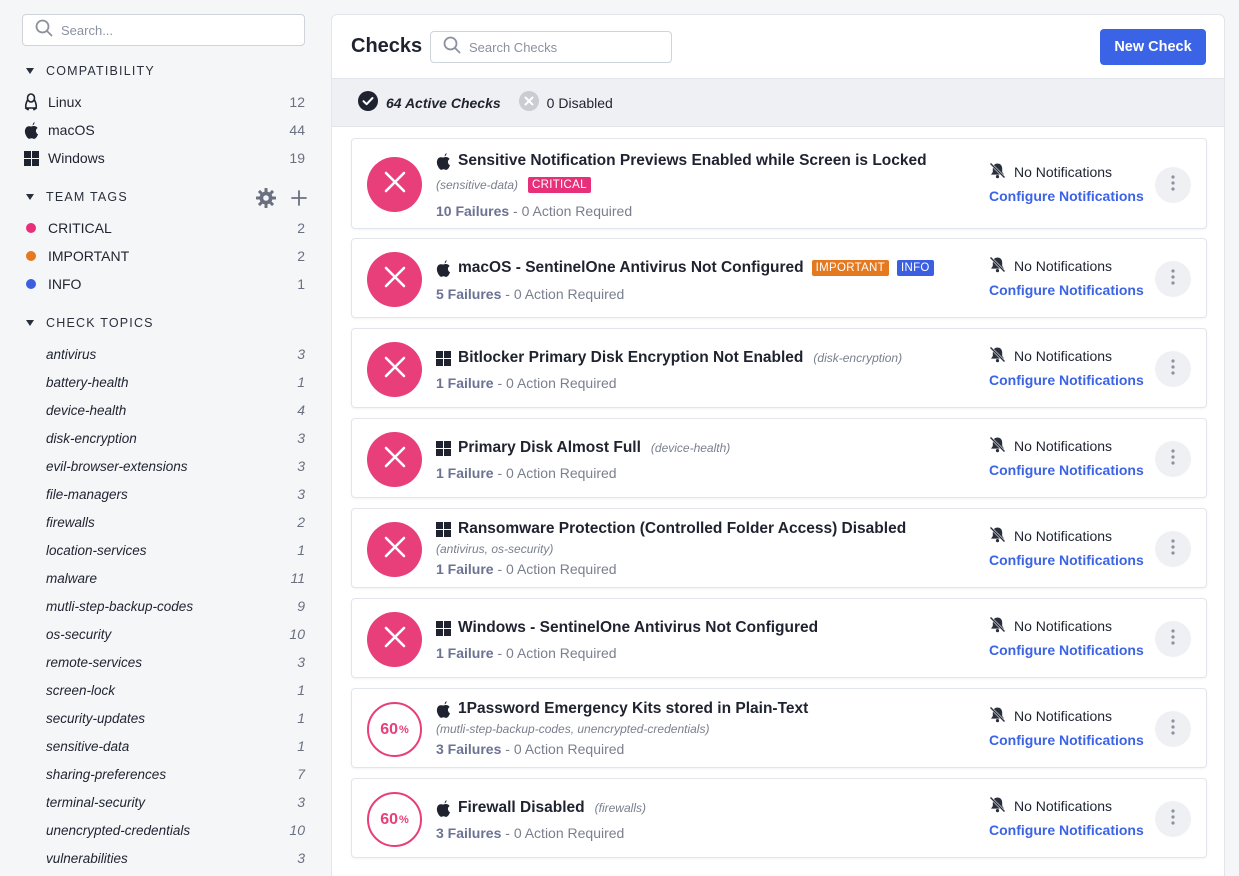 The width and height of the screenshot is (1239, 876). I want to click on sidebar-topic-security-updates: security-updates 1, so click(163, 718).